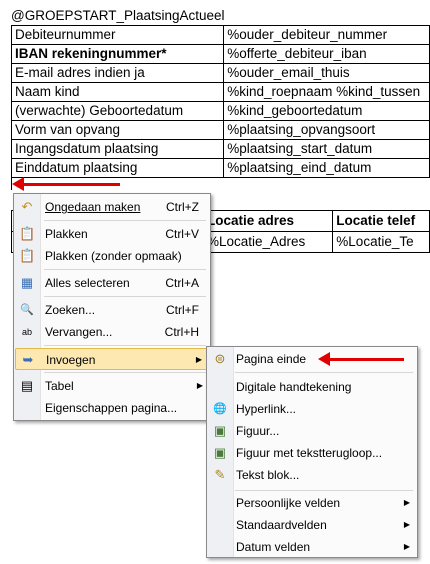  I want to click on menu-item-label: Standaardvelden, so click(281, 525).